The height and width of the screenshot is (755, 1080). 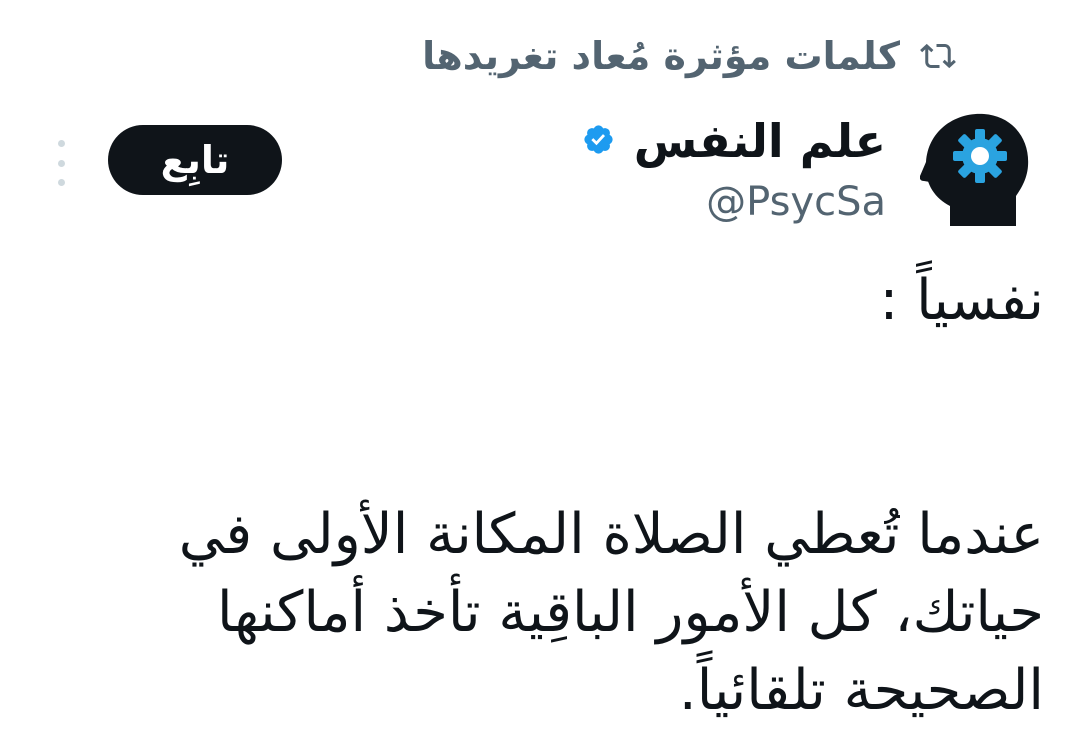 What do you see at coordinates (760, 141) in the screenshot?
I see `author-name: علم النفس` at bounding box center [760, 141].